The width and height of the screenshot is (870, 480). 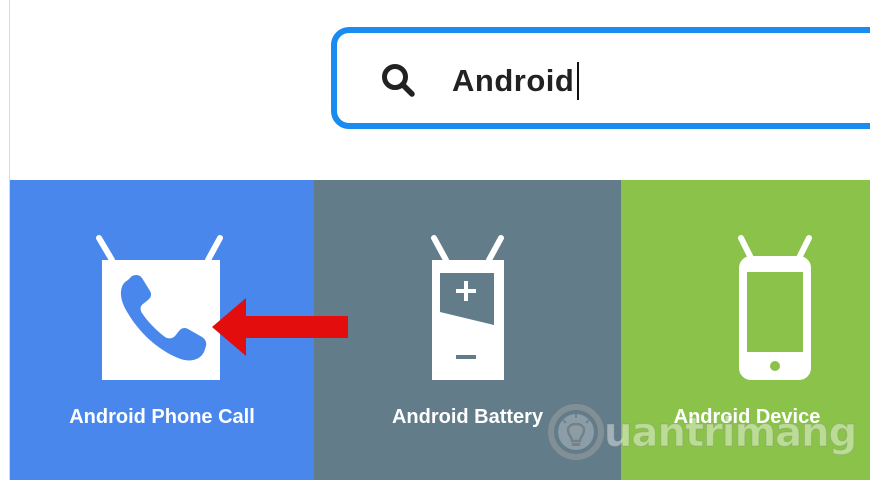 What do you see at coordinates (775, 307) in the screenshot?
I see `smartphone-icon` at bounding box center [775, 307].